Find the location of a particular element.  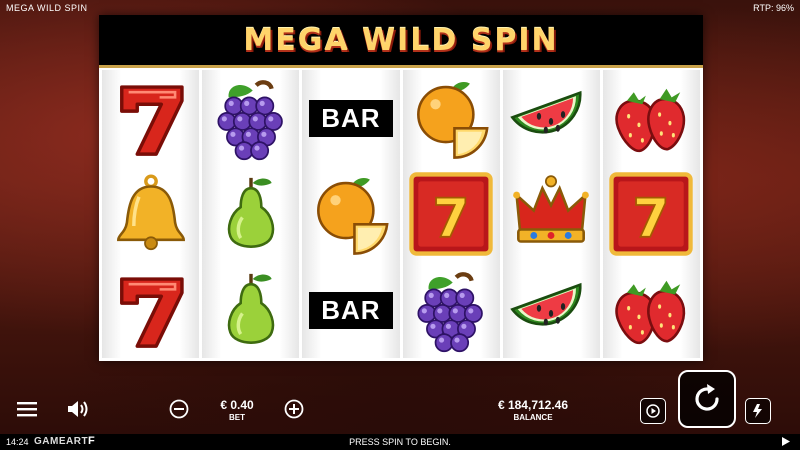

play-icon is located at coordinates (786, 442).